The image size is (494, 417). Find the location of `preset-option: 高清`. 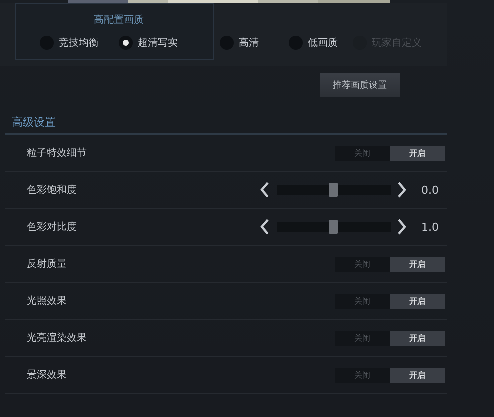

preset-option: 高清 is located at coordinates (254, 43).